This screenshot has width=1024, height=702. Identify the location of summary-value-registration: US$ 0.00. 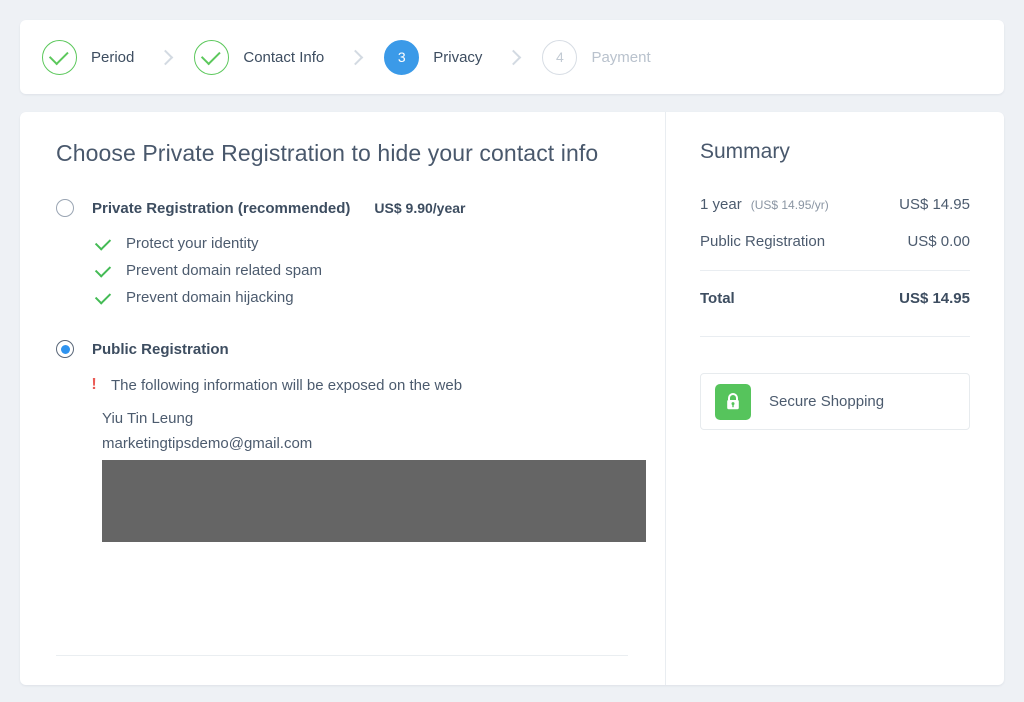
(938, 241).